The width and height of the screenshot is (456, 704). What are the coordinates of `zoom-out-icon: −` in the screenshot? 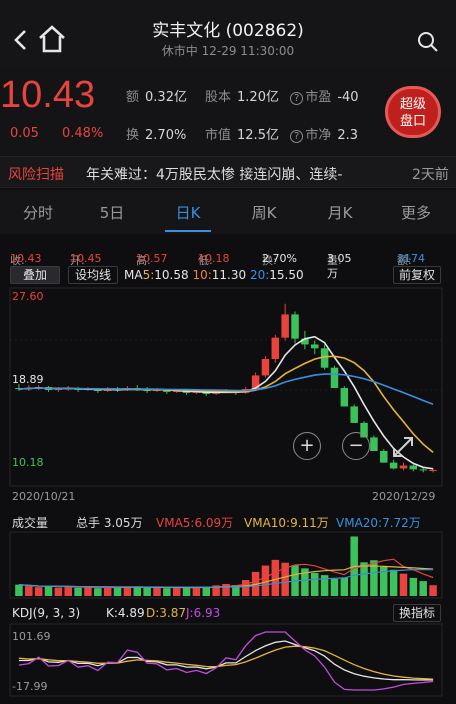 It's located at (356, 446).